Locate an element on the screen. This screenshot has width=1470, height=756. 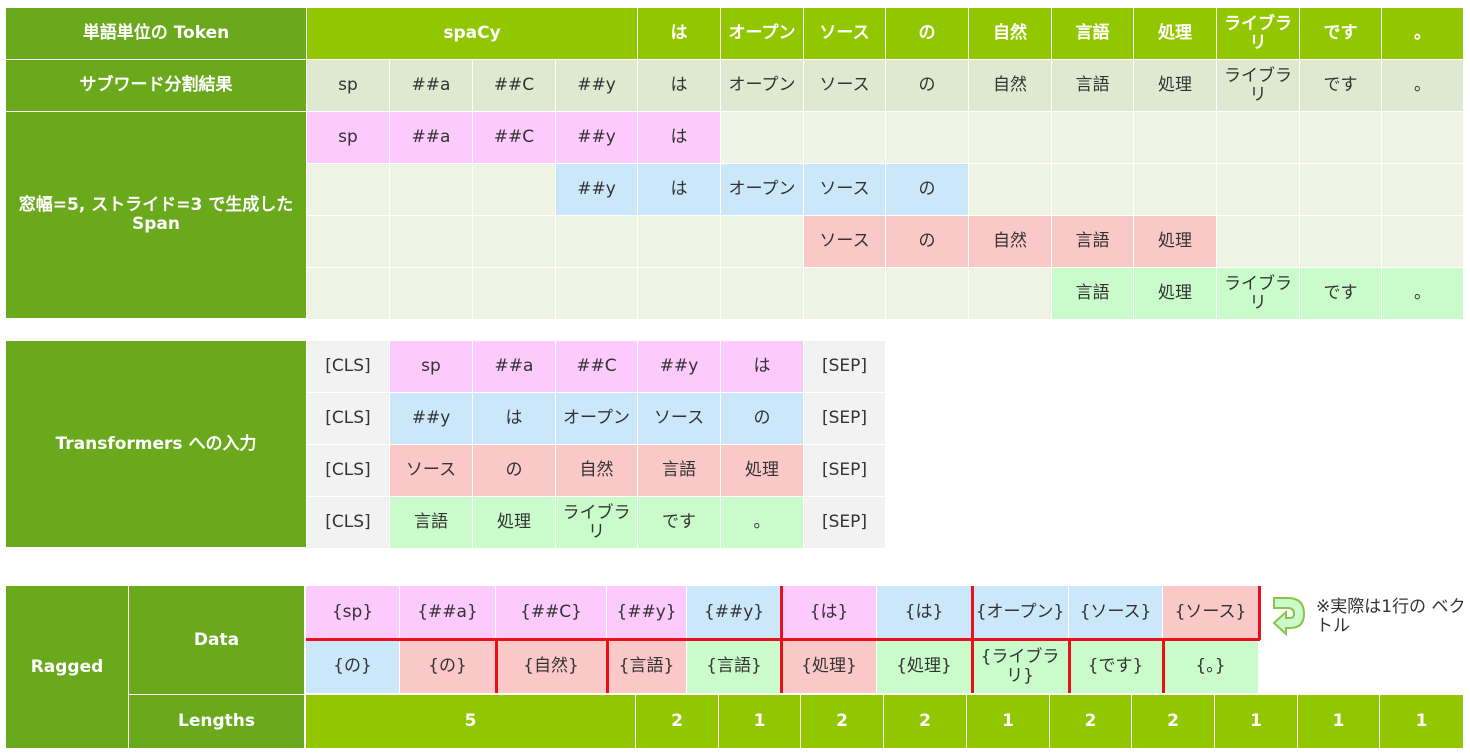
span-token-cell: 。 is located at coordinates (1422, 293).